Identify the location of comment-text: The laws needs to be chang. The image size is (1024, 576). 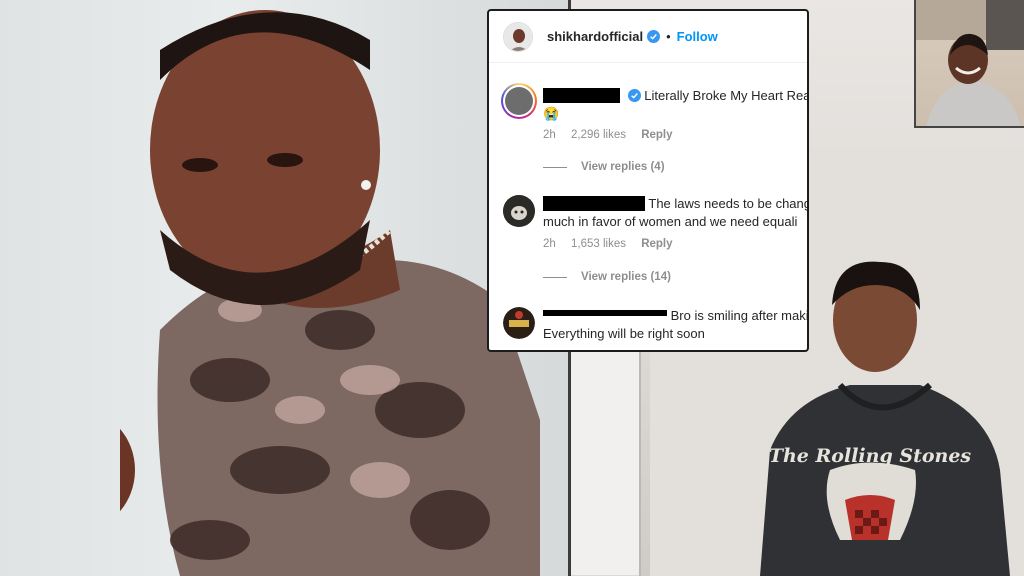
(676, 204).